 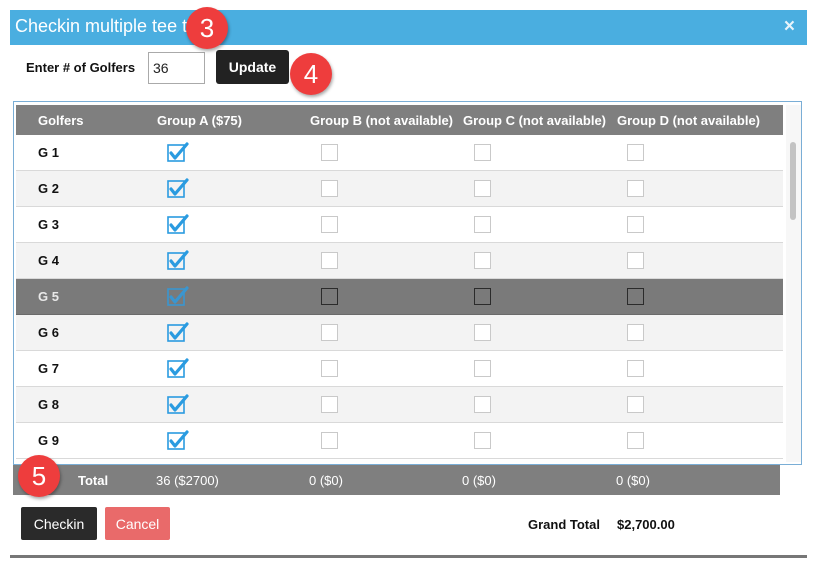 What do you see at coordinates (311, 74) in the screenshot?
I see `callout-badge-4: 4` at bounding box center [311, 74].